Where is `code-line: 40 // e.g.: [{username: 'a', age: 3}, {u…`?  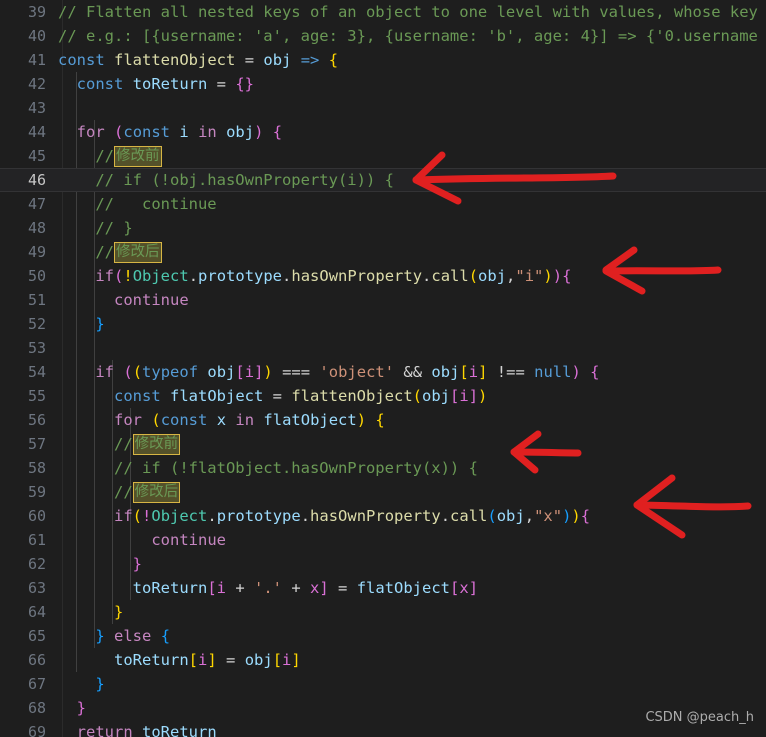
code-line: 40 // e.g.: [{username: 'a', age: 3}, {u… is located at coordinates (383, 36).